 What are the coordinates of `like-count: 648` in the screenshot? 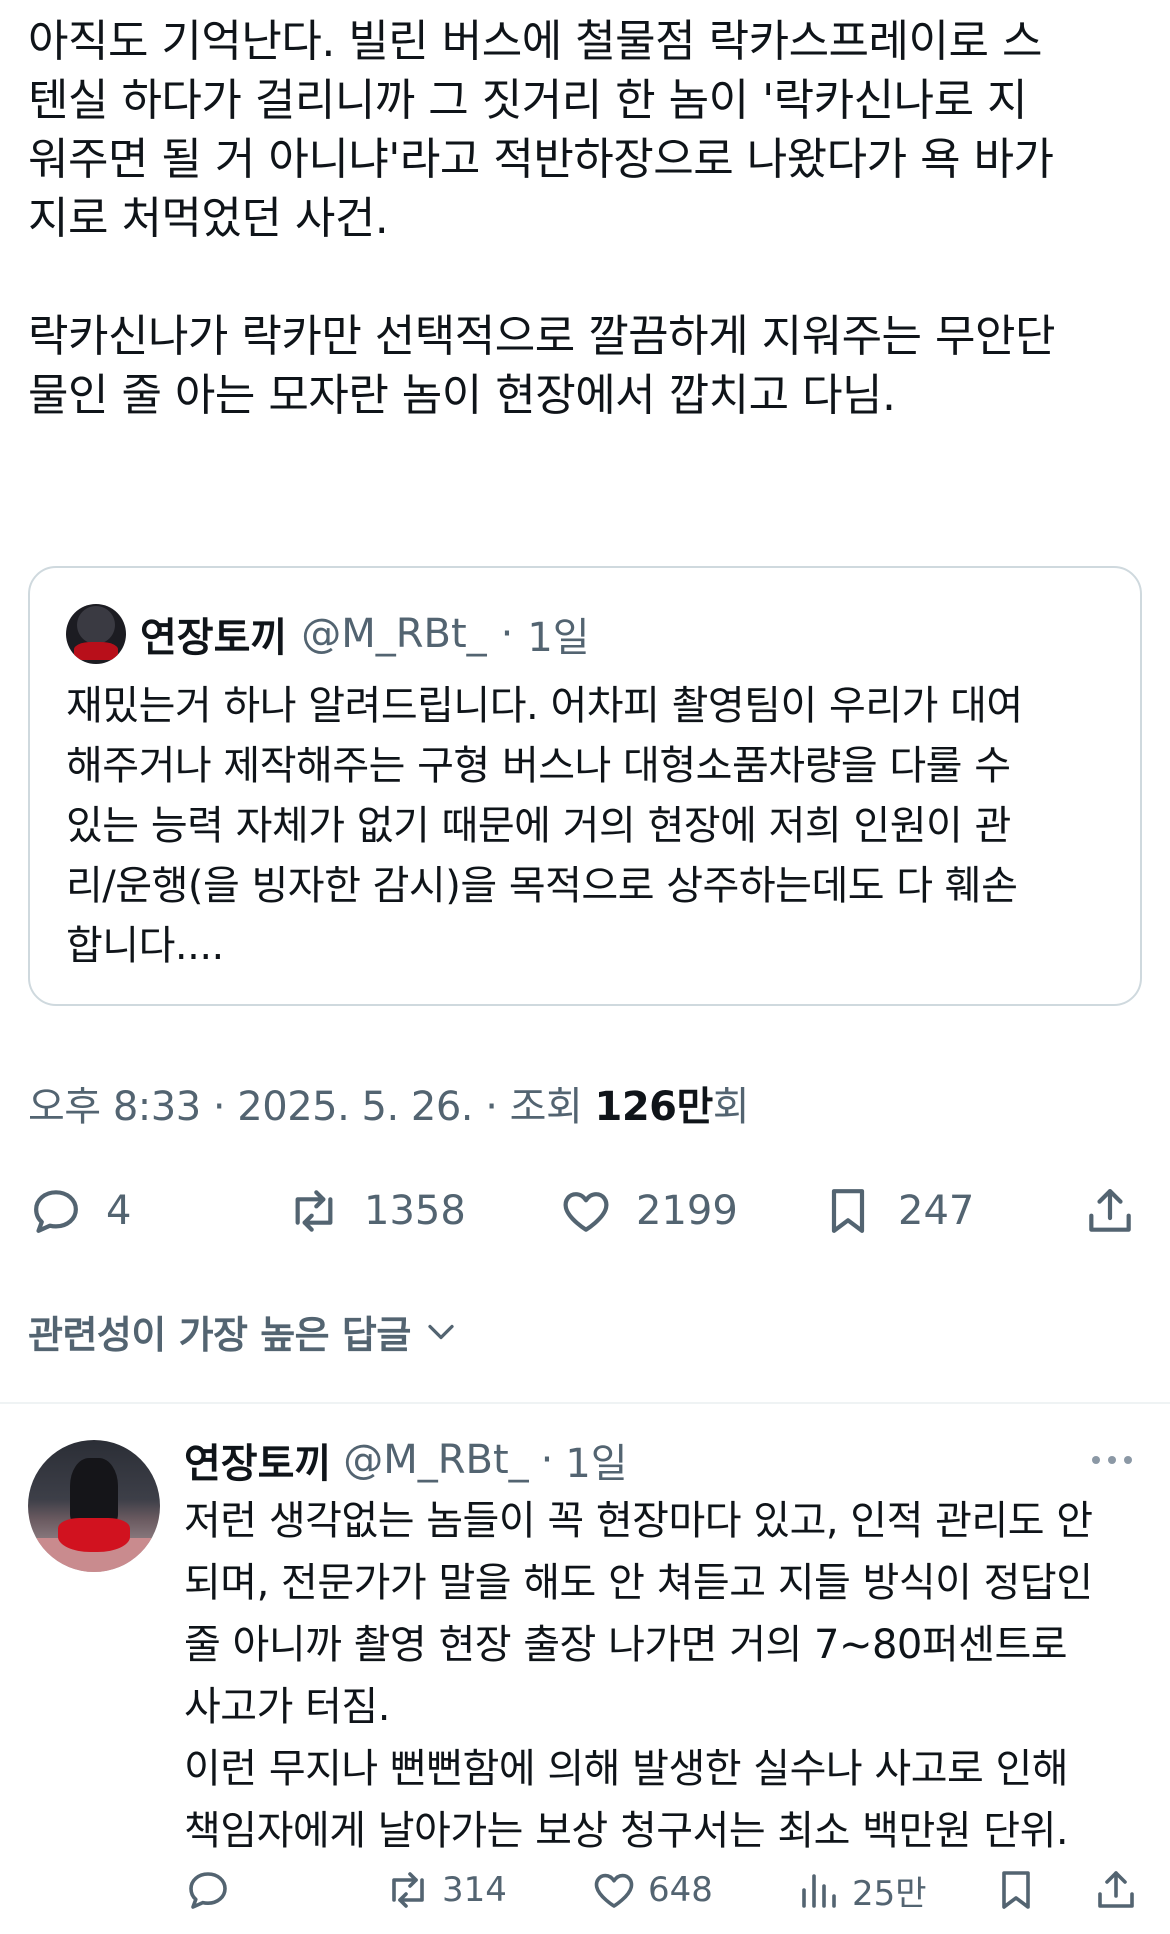 It's located at (680, 1890).